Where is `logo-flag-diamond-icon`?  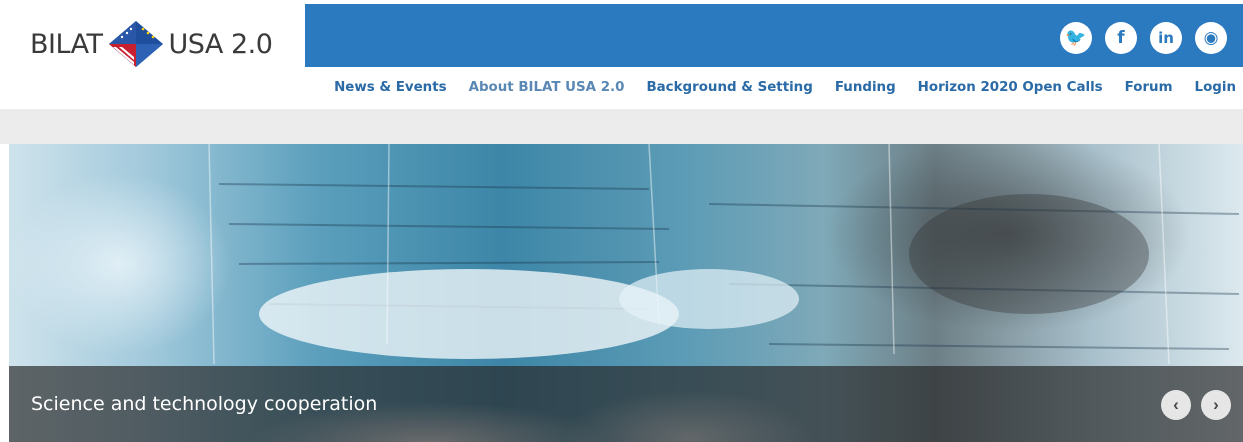 logo-flag-diamond-icon is located at coordinates (135, 44).